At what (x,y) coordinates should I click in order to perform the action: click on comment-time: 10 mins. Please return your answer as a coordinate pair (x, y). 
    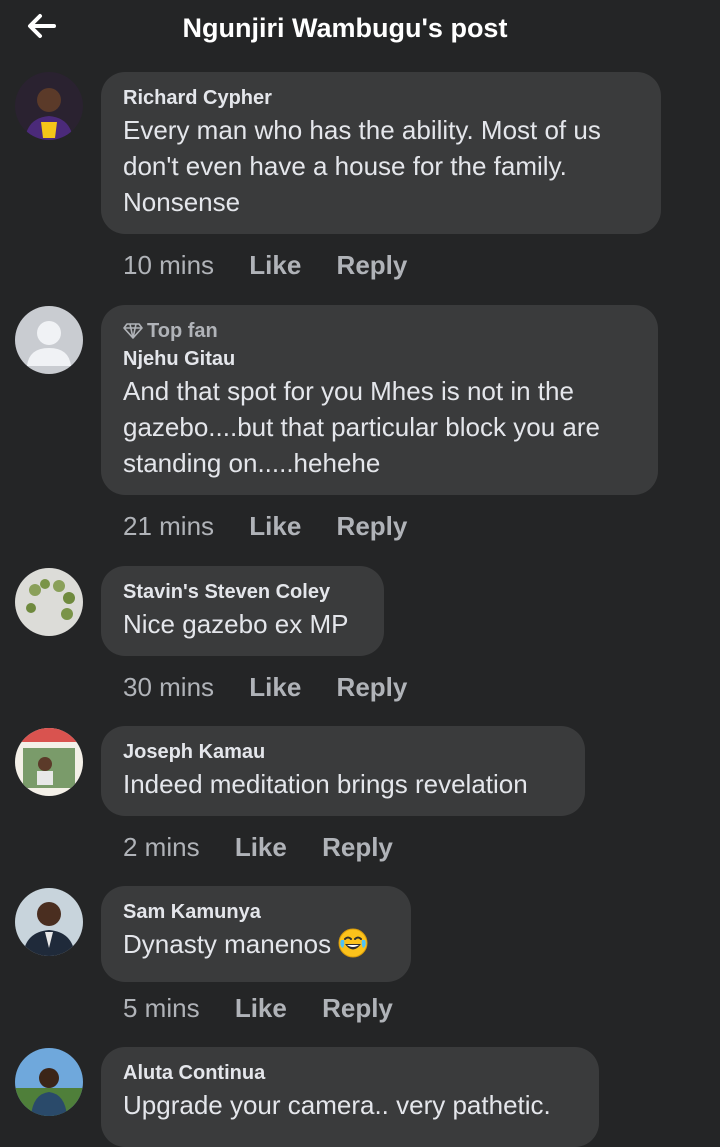
    Looking at the image, I should click on (169, 265).